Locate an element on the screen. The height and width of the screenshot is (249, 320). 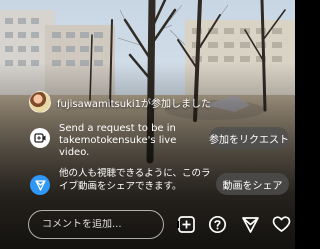
avatar is located at coordinates (40, 102).